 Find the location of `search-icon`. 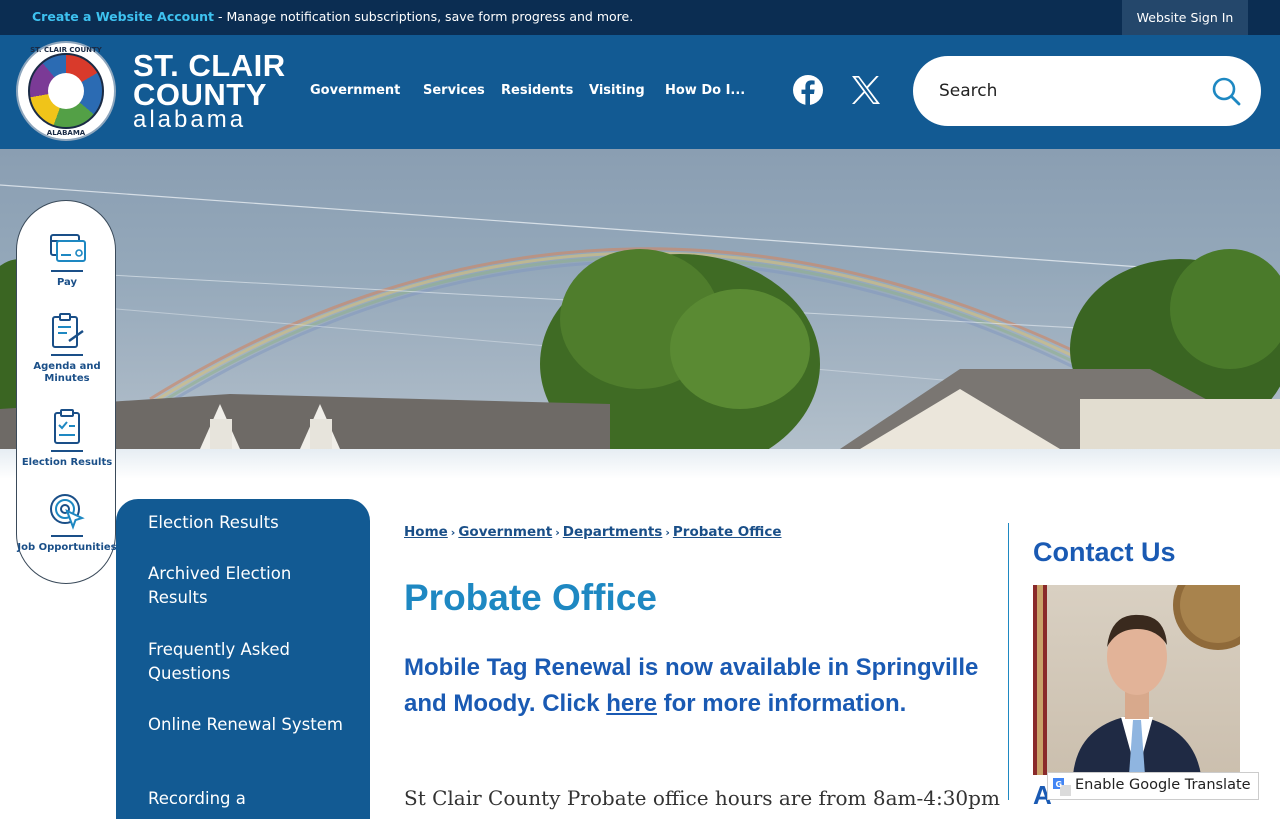

search-icon is located at coordinates (1226, 91).